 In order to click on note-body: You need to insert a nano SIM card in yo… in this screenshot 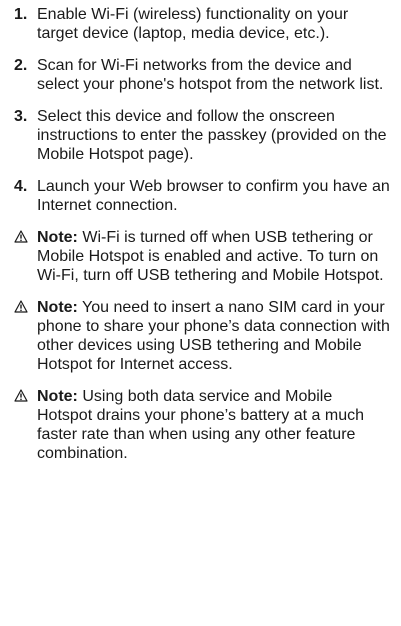, I will do `click(213, 336)`.